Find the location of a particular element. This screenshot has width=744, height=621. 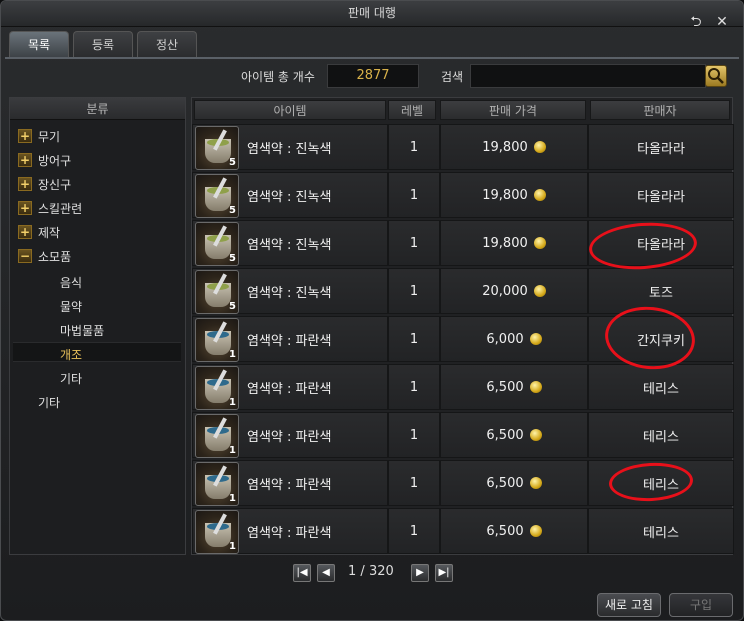

search-label: 검색 is located at coordinates (452, 77).